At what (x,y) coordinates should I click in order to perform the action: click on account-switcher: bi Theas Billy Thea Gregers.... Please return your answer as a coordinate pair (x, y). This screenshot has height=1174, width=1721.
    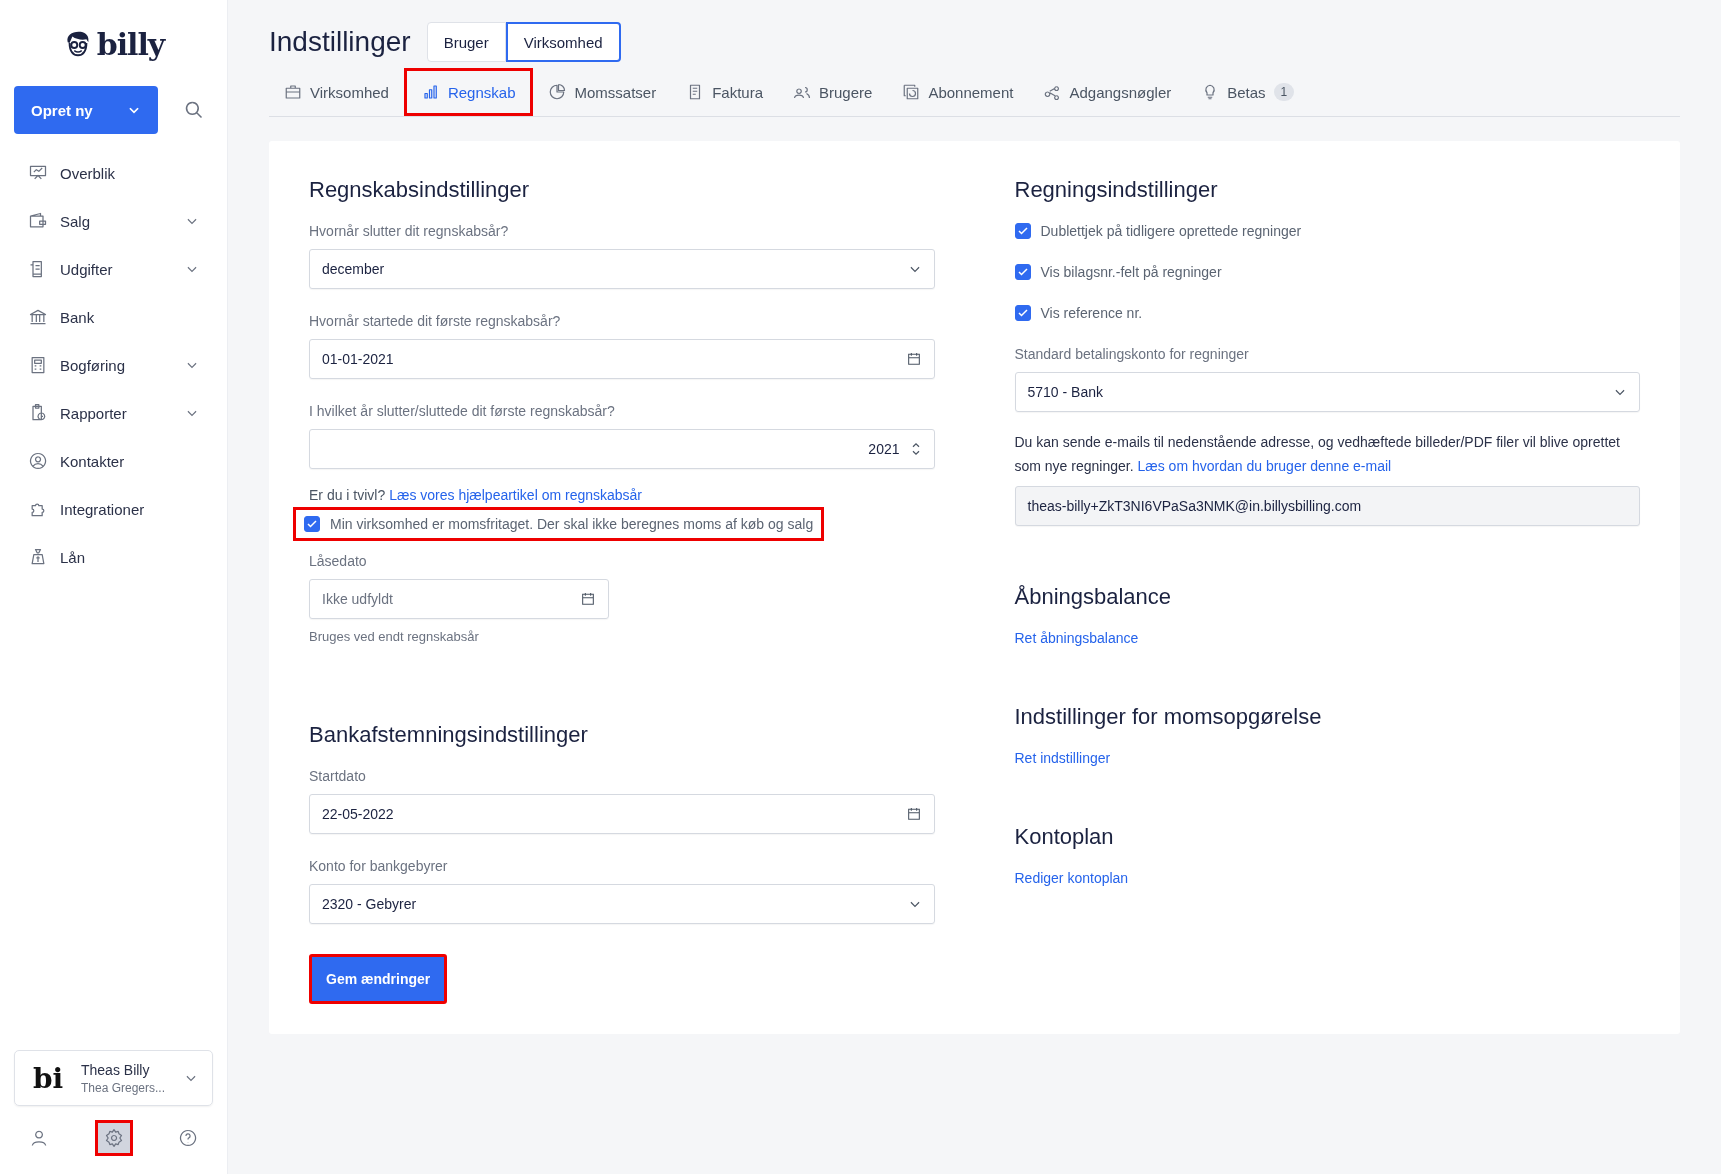
    Looking at the image, I should click on (113, 1078).